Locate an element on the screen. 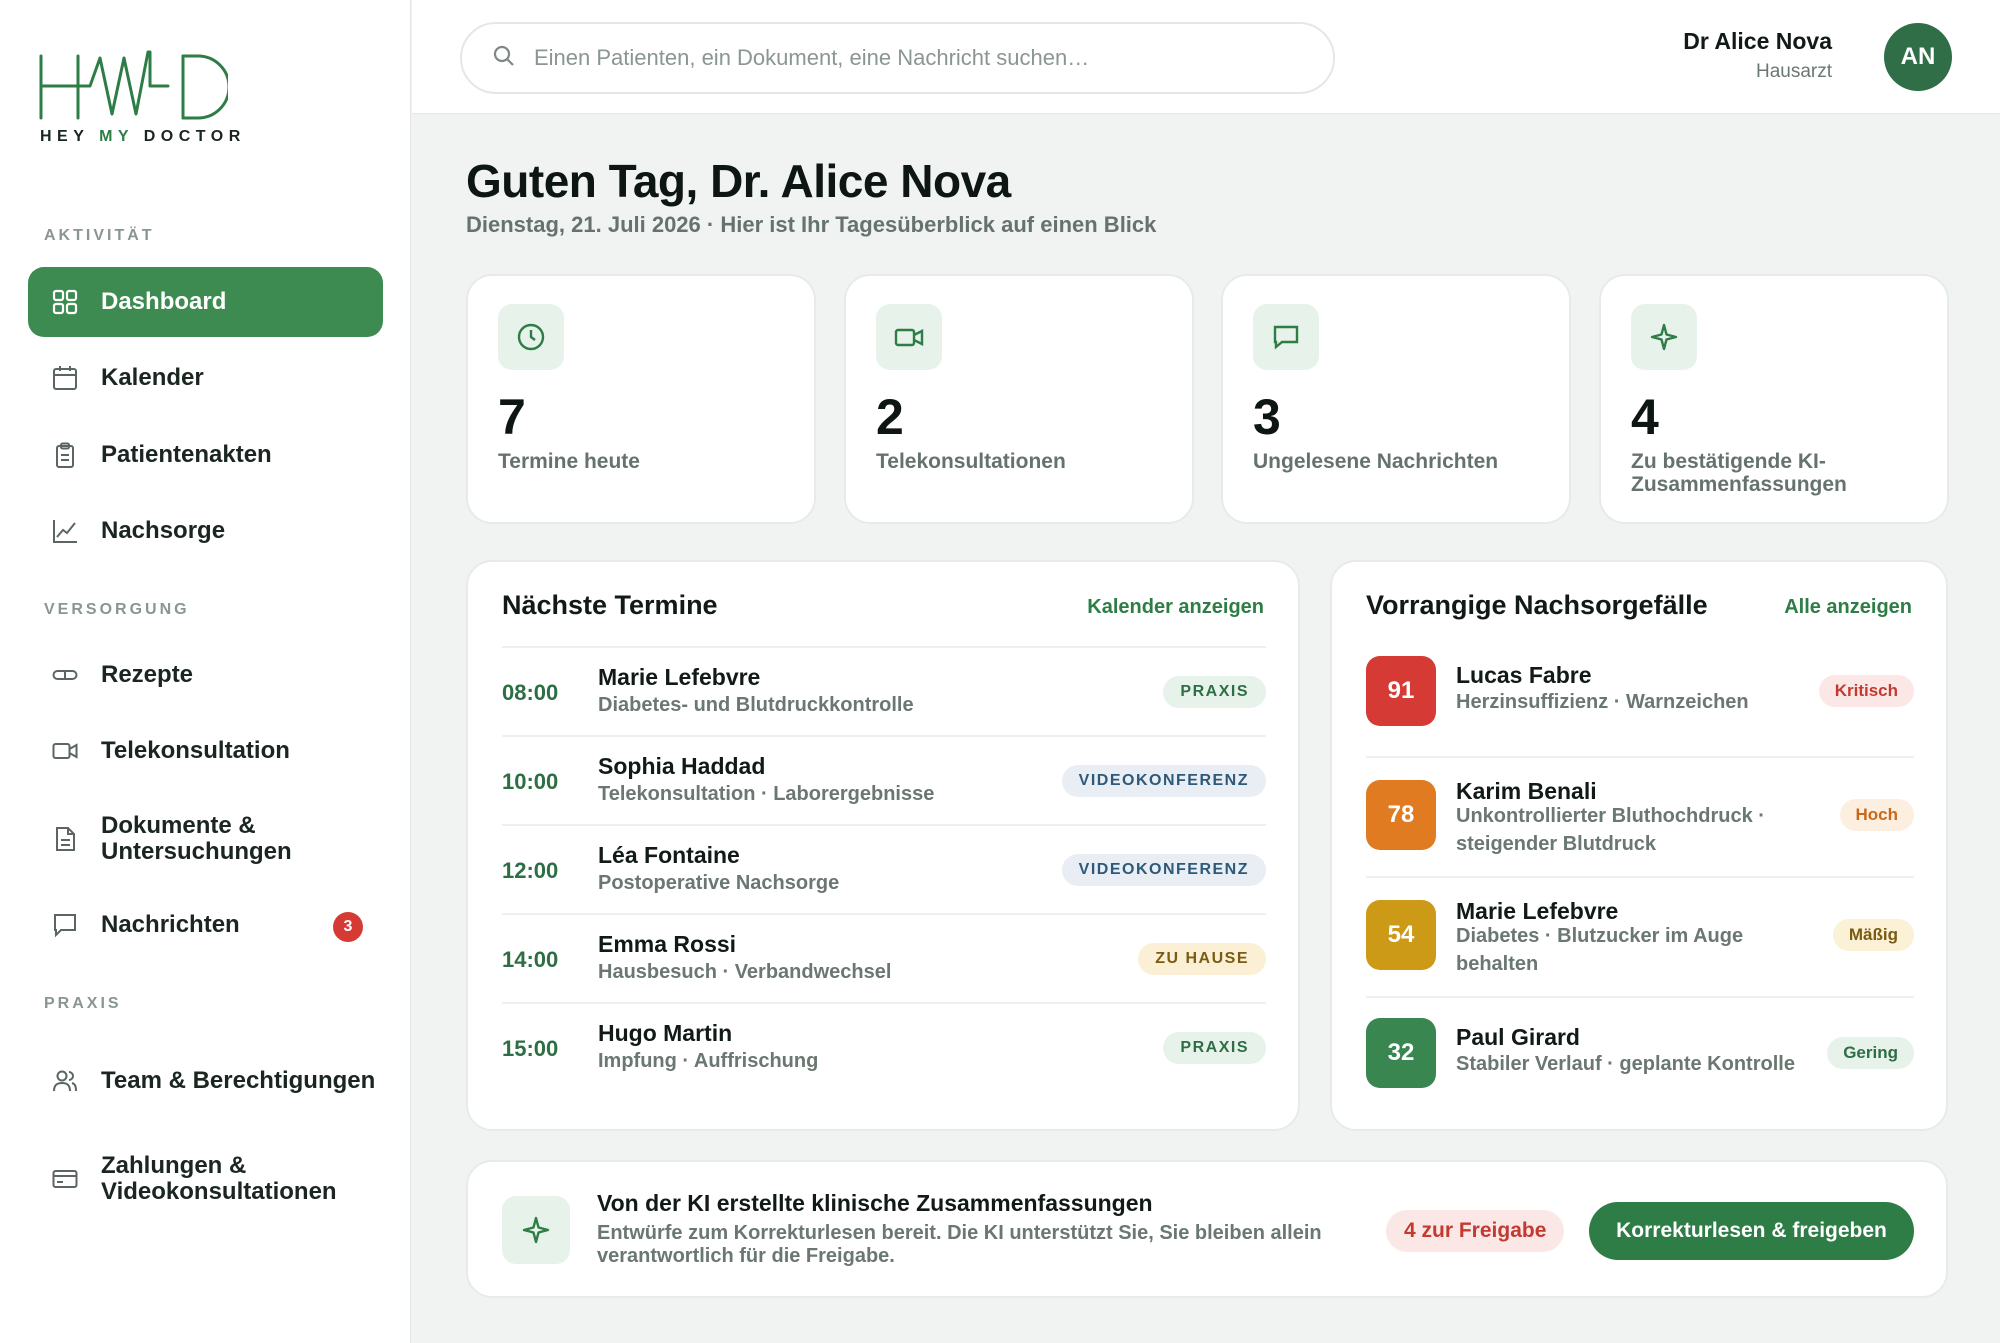 This screenshot has width=2000, height=1343. view-all-link: Alle anzeigen is located at coordinates (1848, 607).